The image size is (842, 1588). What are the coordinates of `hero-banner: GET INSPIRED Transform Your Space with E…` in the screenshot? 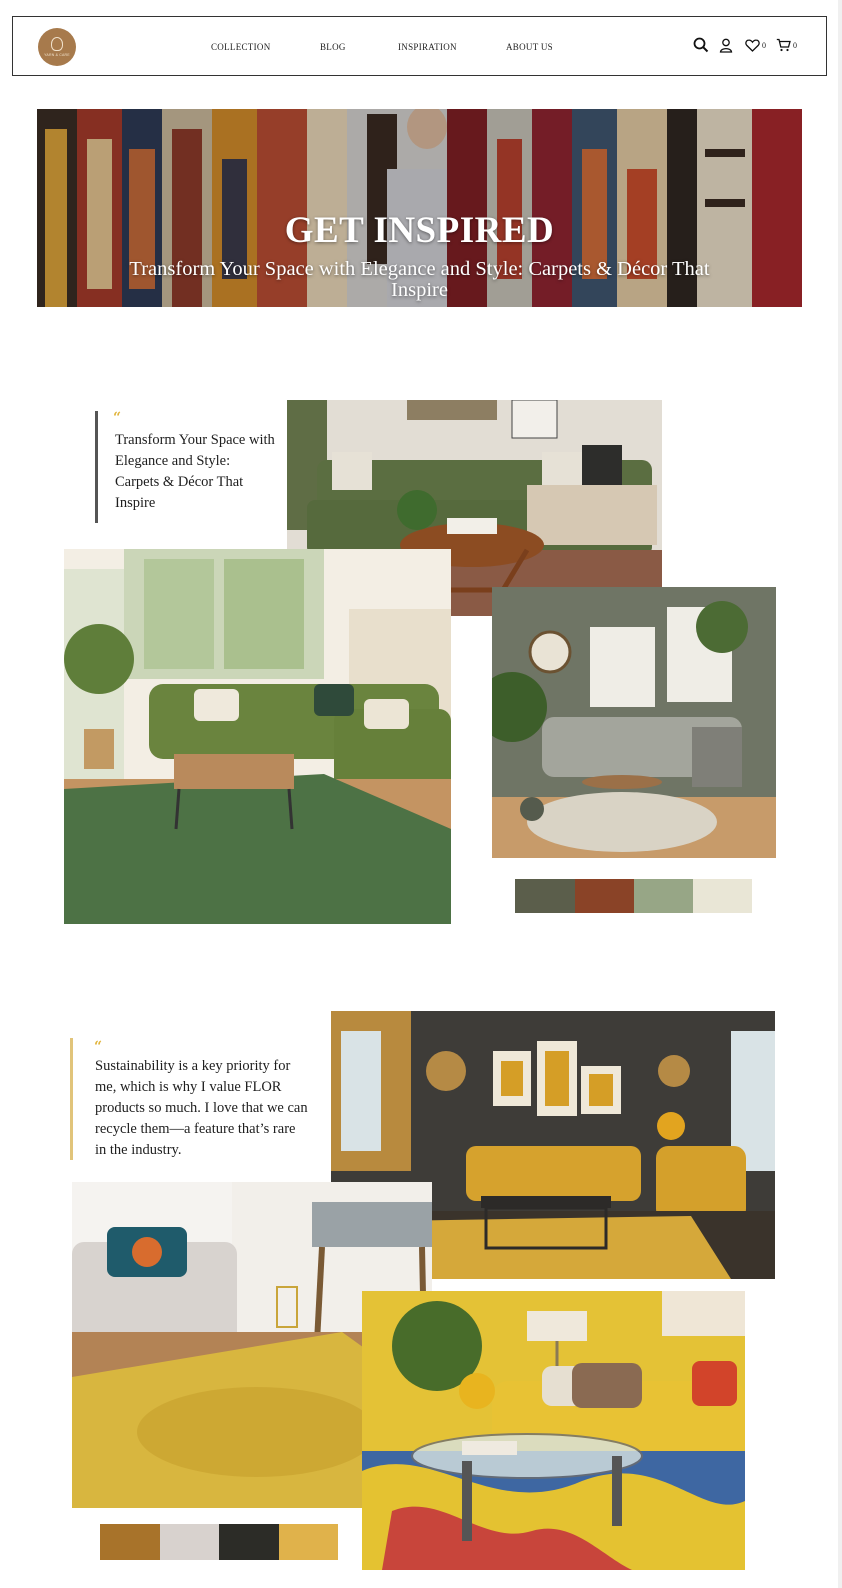 It's located at (419, 208).